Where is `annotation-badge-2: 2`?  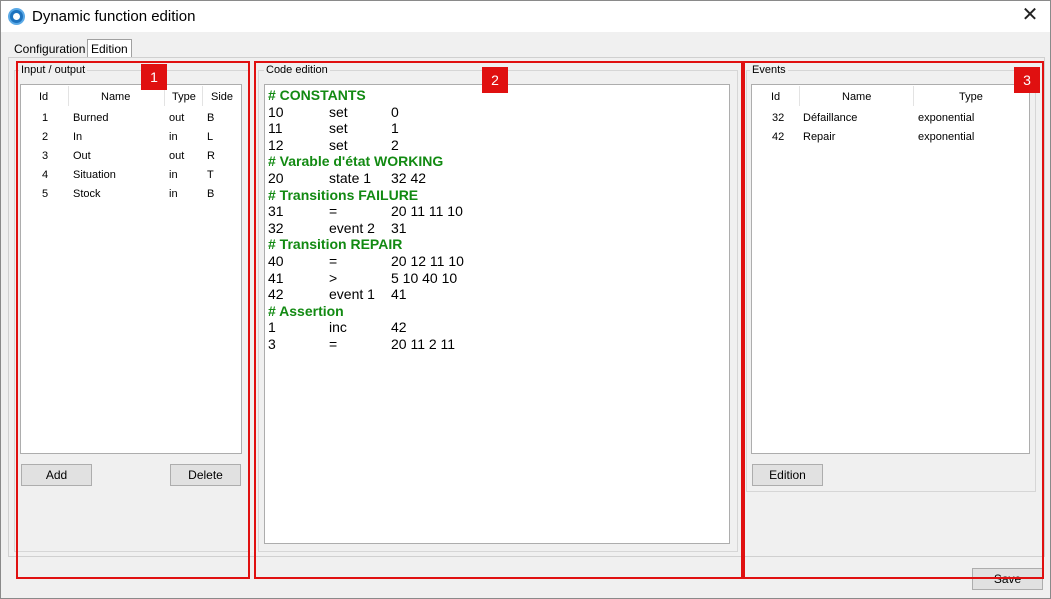 annotation-badge-2: 2 is located at coordinates (495, 80).